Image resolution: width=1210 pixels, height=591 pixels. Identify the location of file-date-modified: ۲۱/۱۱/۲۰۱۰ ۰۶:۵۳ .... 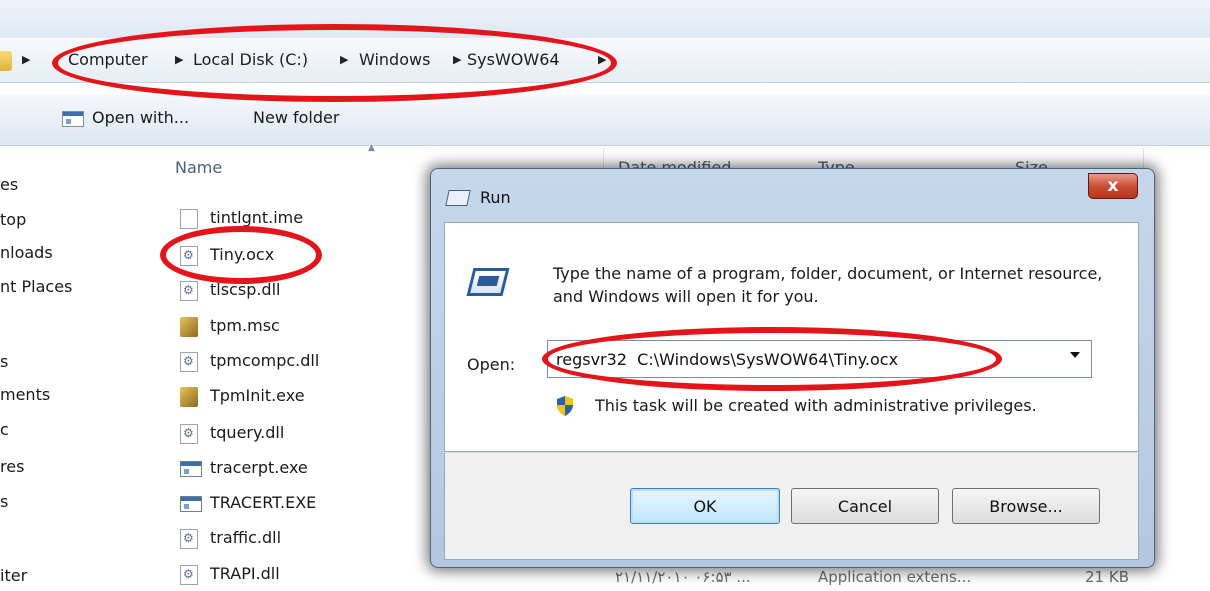
(683, 577).